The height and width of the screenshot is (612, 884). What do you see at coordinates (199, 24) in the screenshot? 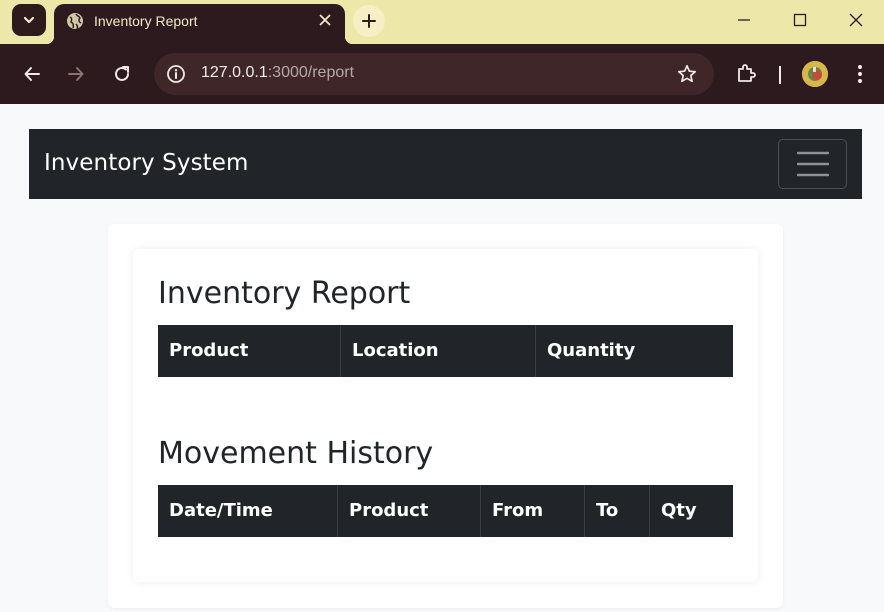
I see `active-tab: Inventory Report` at bounding box center [199, 24].